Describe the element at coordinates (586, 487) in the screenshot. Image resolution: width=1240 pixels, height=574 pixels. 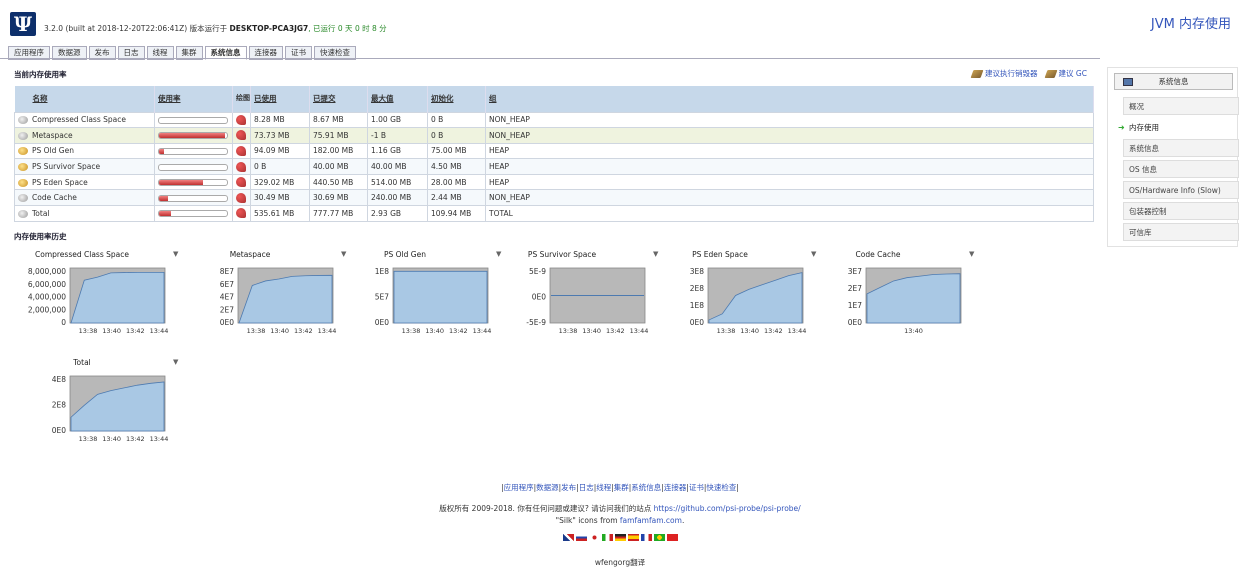
I see `footer-link-3: 日志` at that location.